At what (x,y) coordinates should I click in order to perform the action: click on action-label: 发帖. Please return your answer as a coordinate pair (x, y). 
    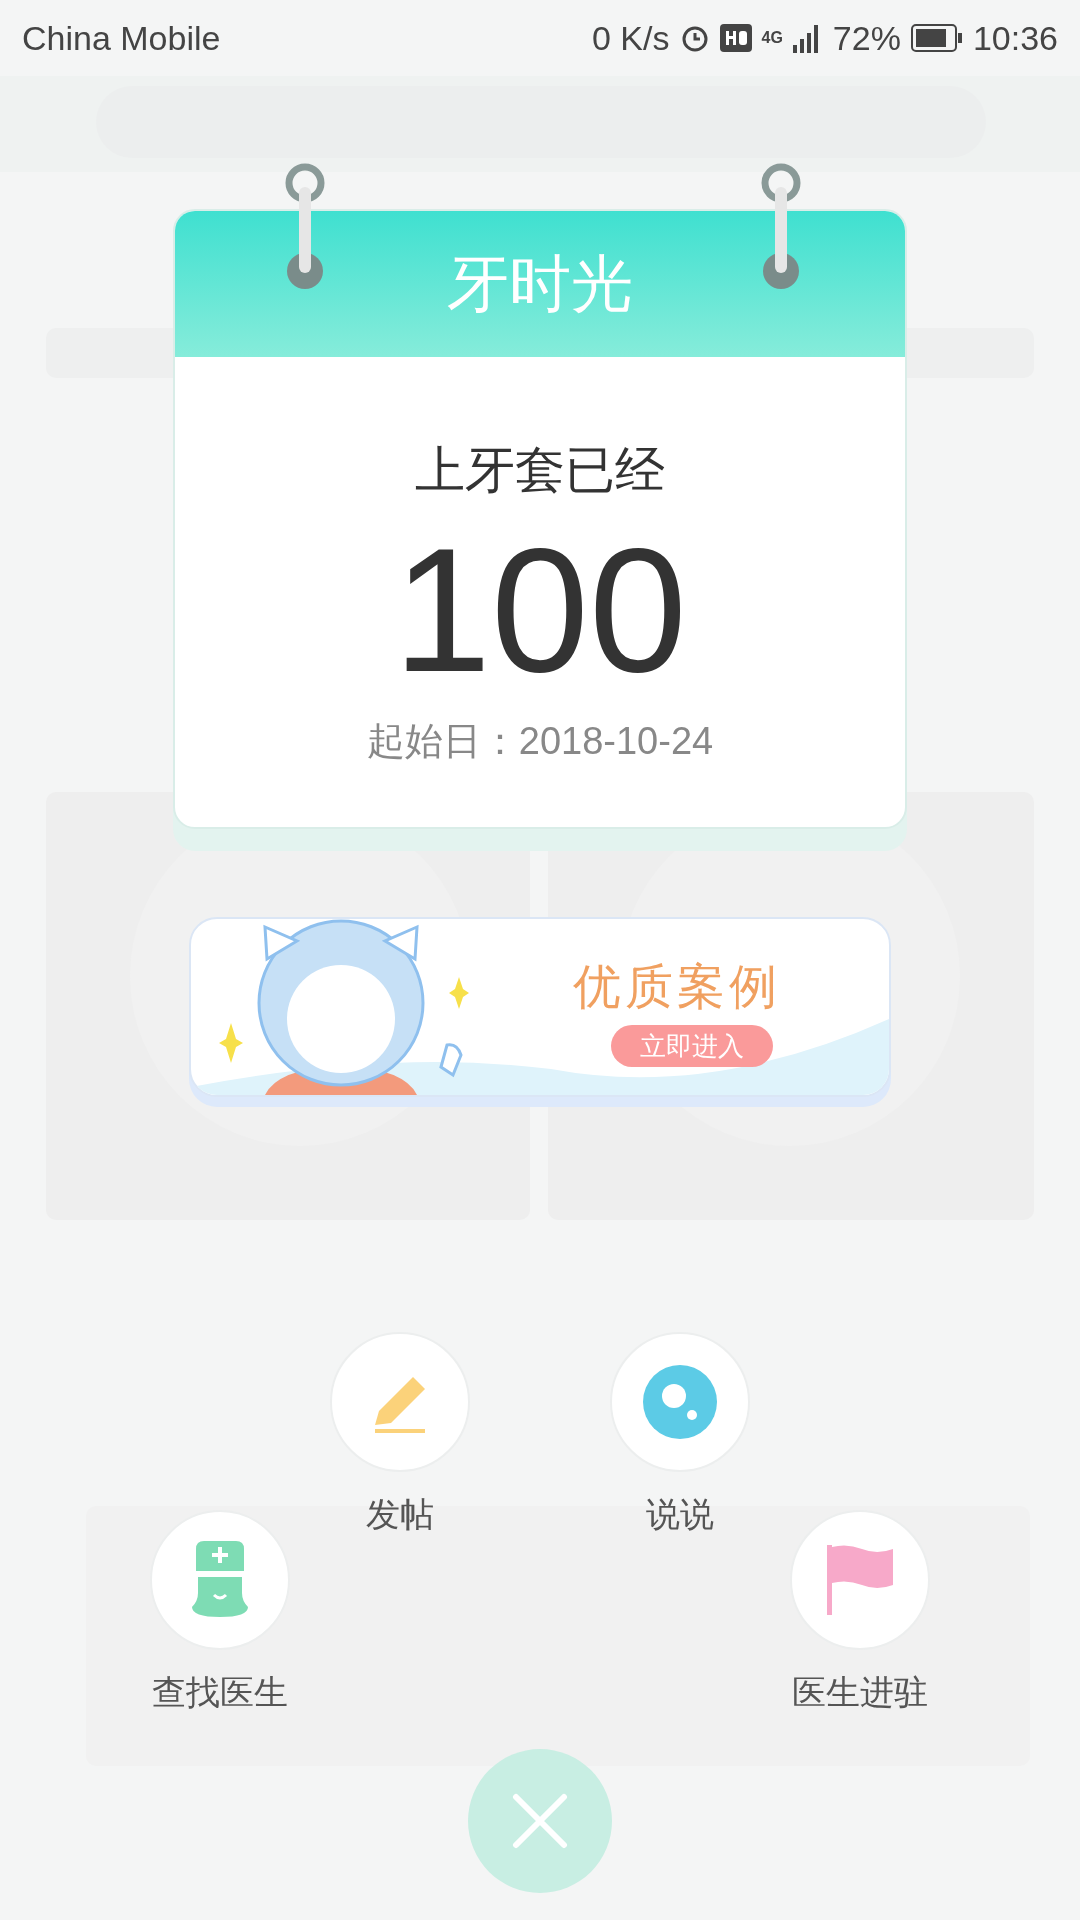
    Looking at the image, I should click on (400, 1514).